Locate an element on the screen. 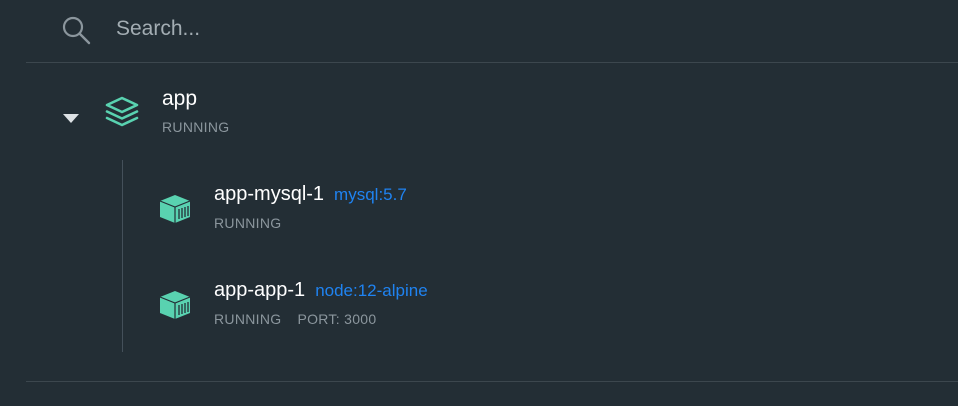 This screenshot has width=958, height=406. divider is located at coordinates (492, 381).